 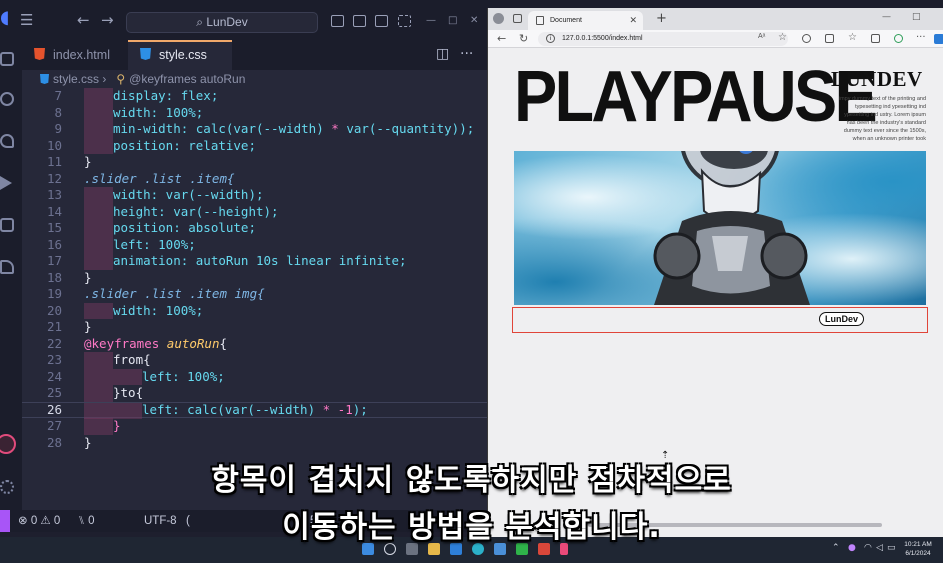 What do you see at coordinates (54, 359) in the screenshot?
I see `line-number: 23` at bounding box center [54, 359].